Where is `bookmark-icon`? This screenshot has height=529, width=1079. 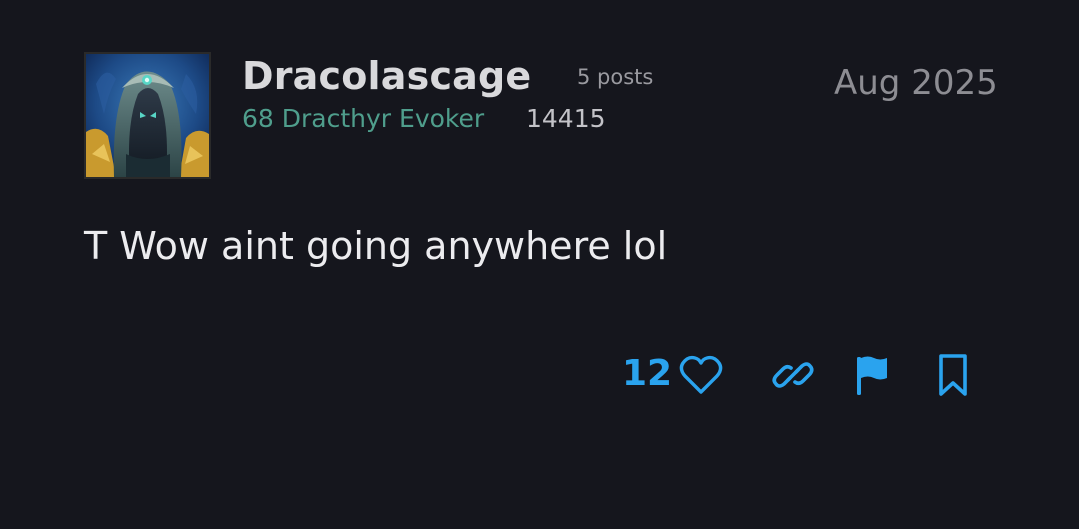
bookmark-icon is located at coordinates (953, 375).